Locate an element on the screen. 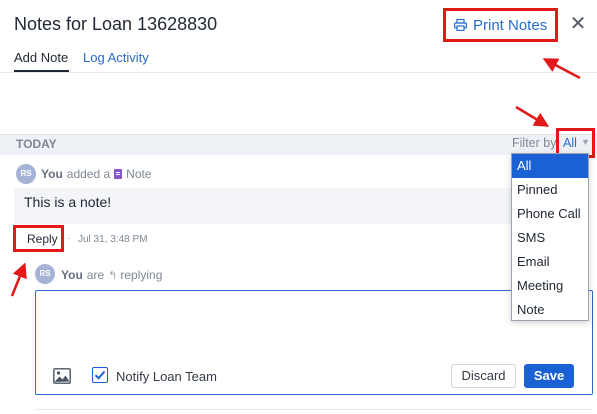 Image resolution: width=597 pixels, height=414 pixels. filter-dropdown-menu: All Pinned Phone Call SMS Email Meeting Note is located at coordinates (550, 237).